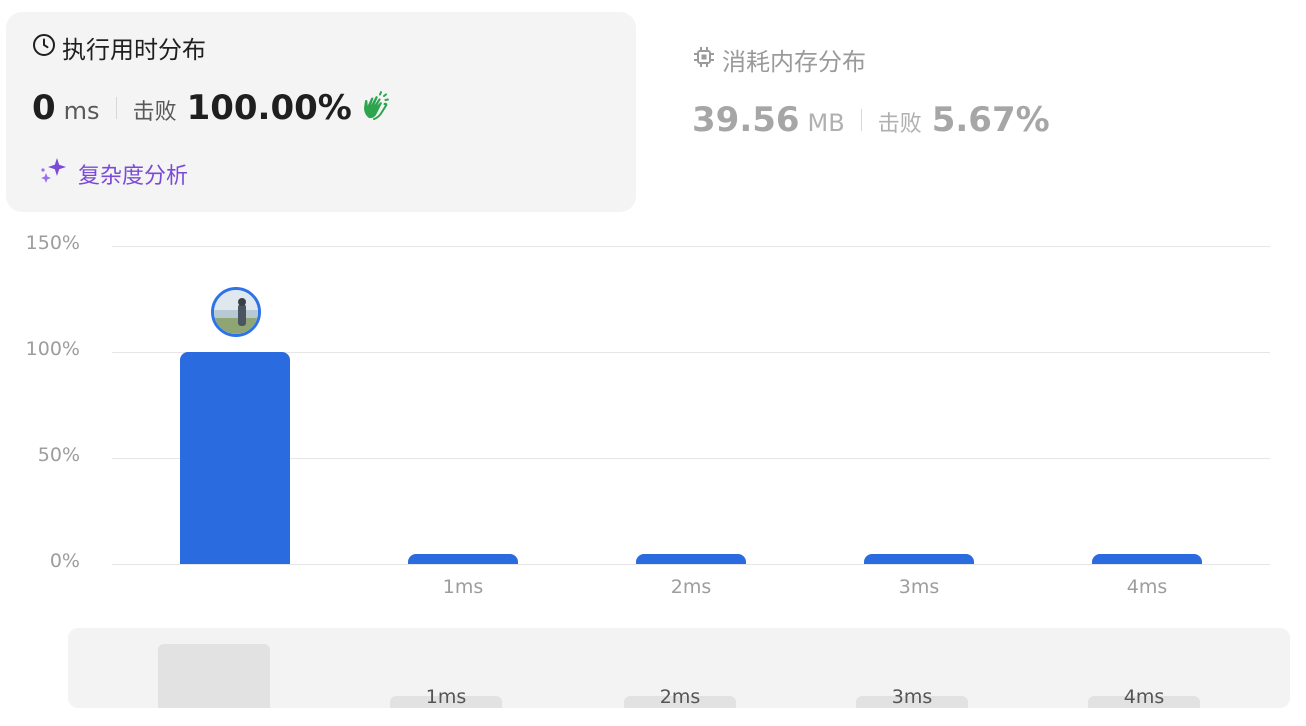 The image size is (1306, 726). What do you see at coordinates (235, 458) in the screenshot?
I see `bar-0ms` at bounding box center [235, 458].